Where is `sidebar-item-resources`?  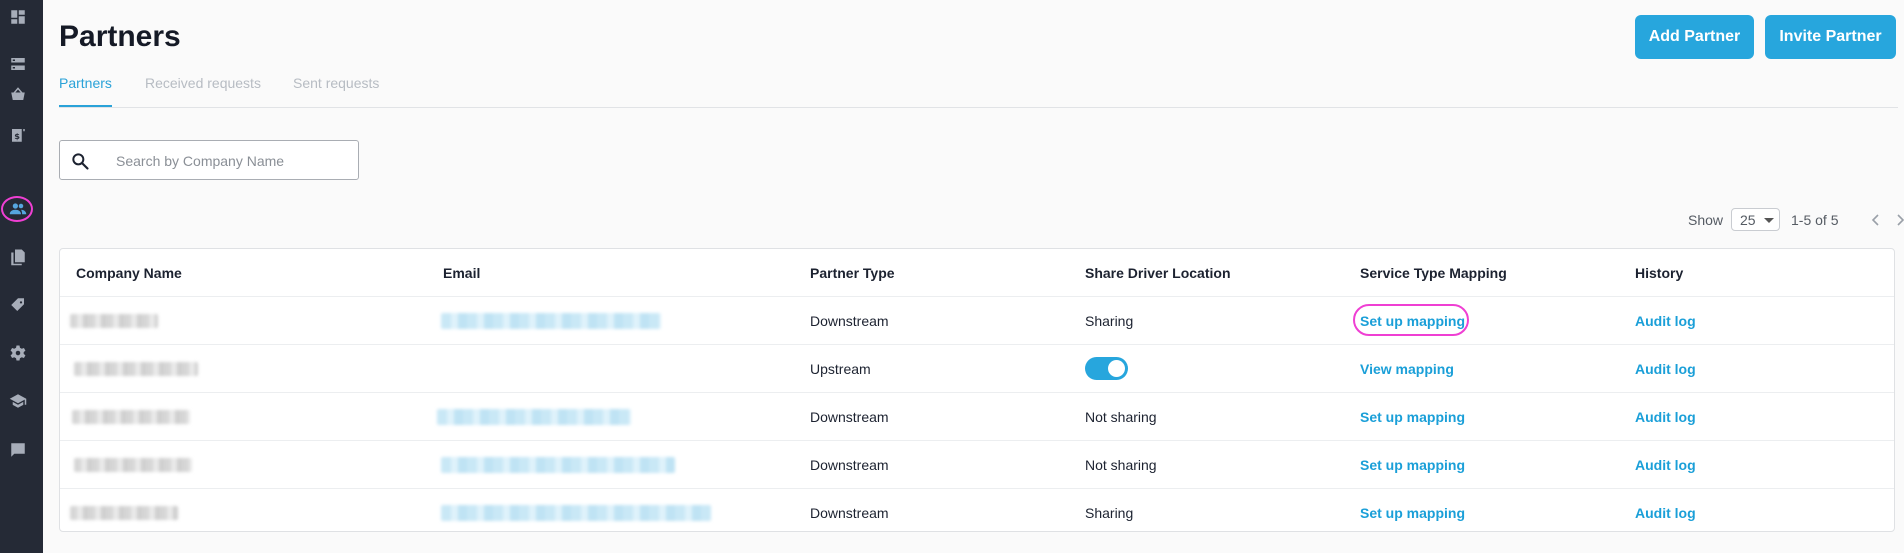 sidebar-item-resources is located at coordinates (17, 64).